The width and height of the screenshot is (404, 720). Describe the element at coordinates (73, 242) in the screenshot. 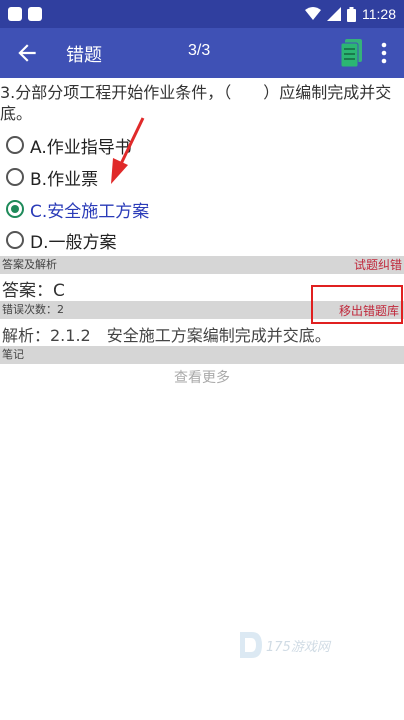

I see `option-label: D.一般方案` at that location.